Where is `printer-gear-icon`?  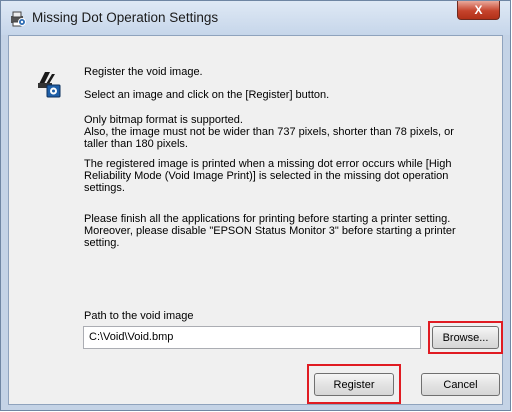 printer-gear-icon is located at coordinates (18, 19).